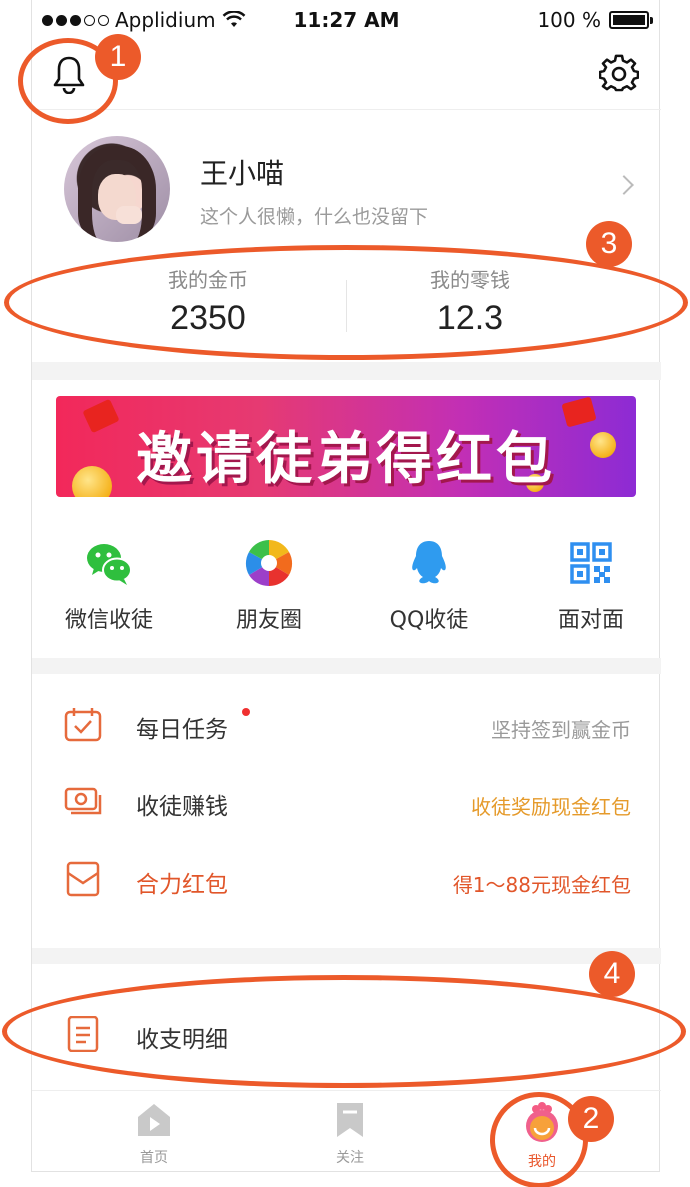 This screenshot has height=1187, width=690. I want to click on share-face-to-face: 面对面, so click(591, 586).